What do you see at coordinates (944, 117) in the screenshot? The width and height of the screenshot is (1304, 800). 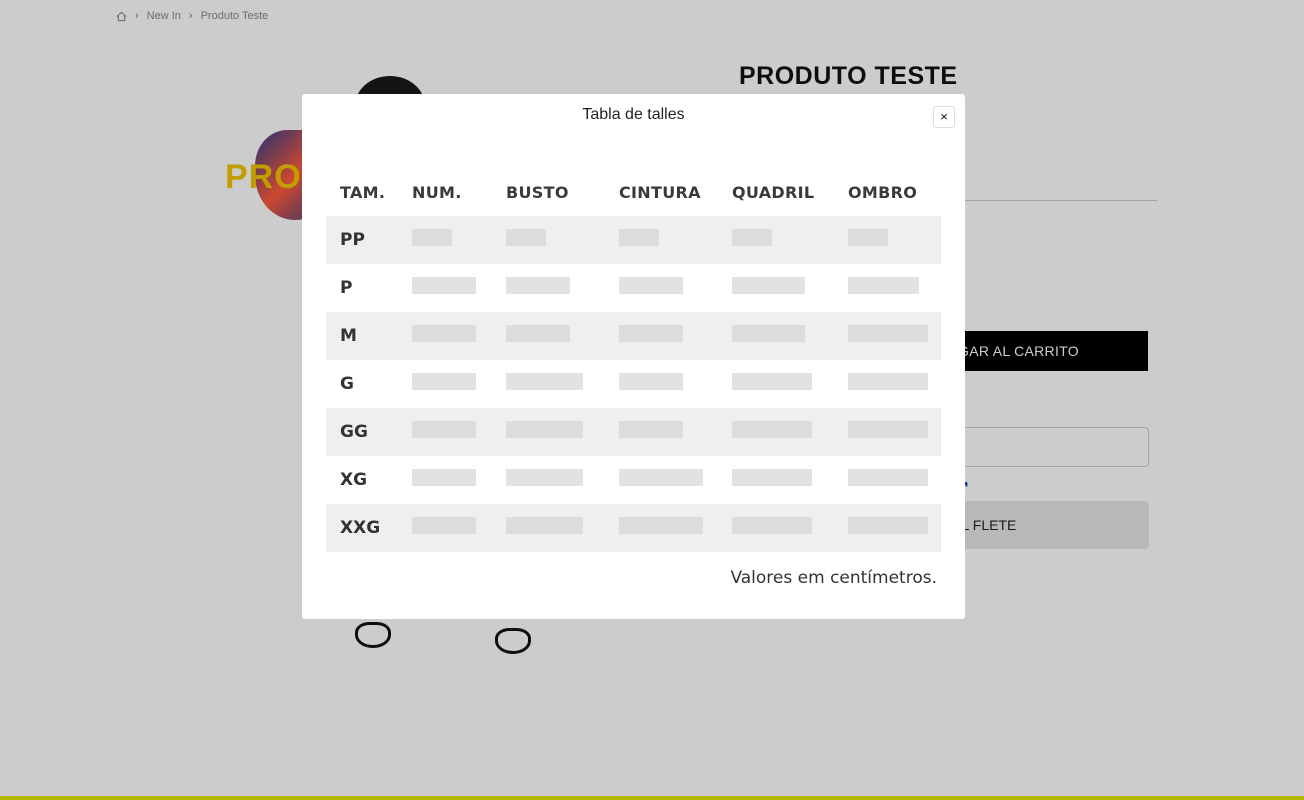 I see `close-button: ×` at bounding box center [944, 117].